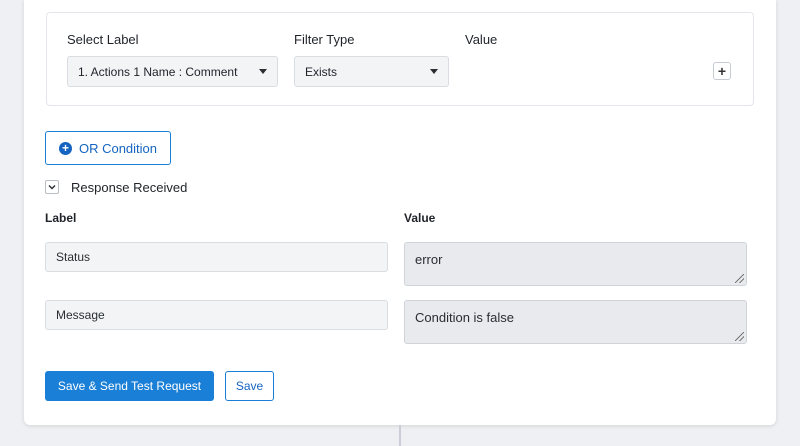  Describe the element at coordinates (65, 148) in the screenshot. I see `plus-circle-icon: +` at that location.